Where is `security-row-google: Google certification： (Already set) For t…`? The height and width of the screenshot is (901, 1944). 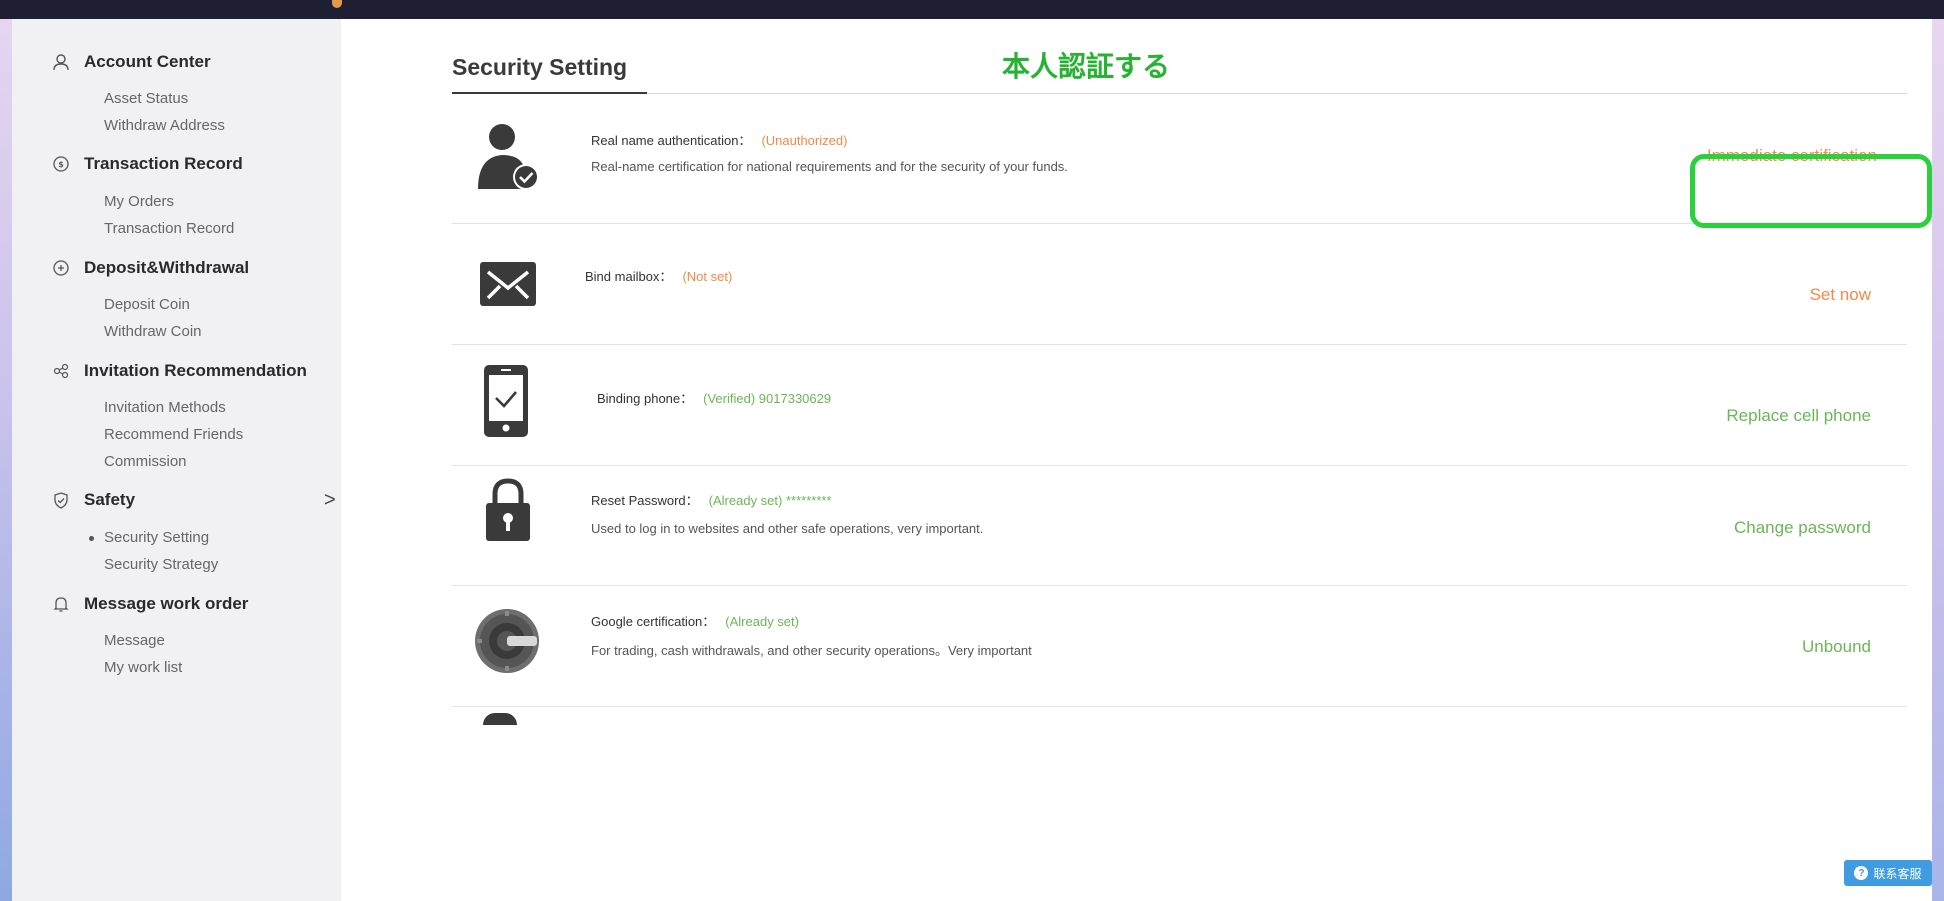 security-row-google: Google certification： (Already set) For t… is located at coordinates (1179, 646).